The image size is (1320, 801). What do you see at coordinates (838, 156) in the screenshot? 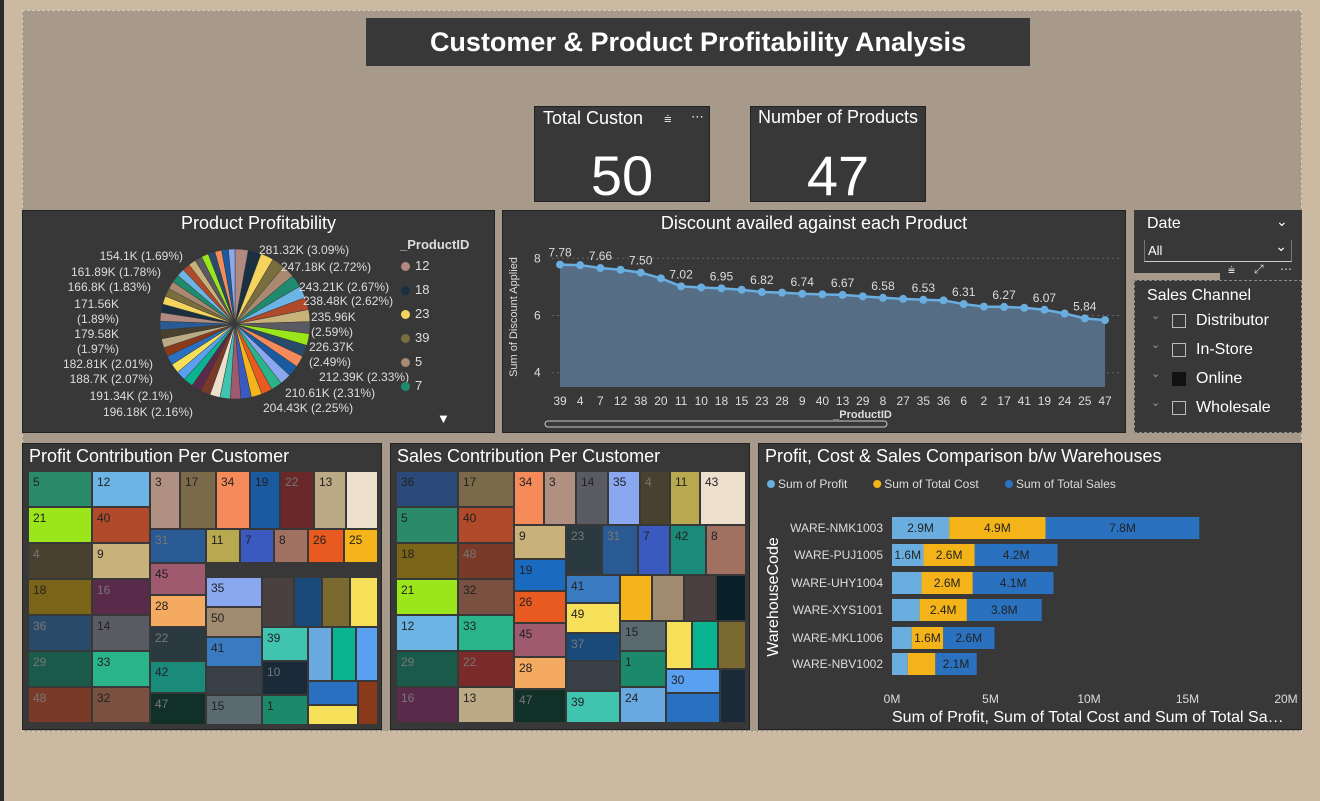
I see `kpi-number-products-card: Number of Products 47` at bounding box center [838, 156].